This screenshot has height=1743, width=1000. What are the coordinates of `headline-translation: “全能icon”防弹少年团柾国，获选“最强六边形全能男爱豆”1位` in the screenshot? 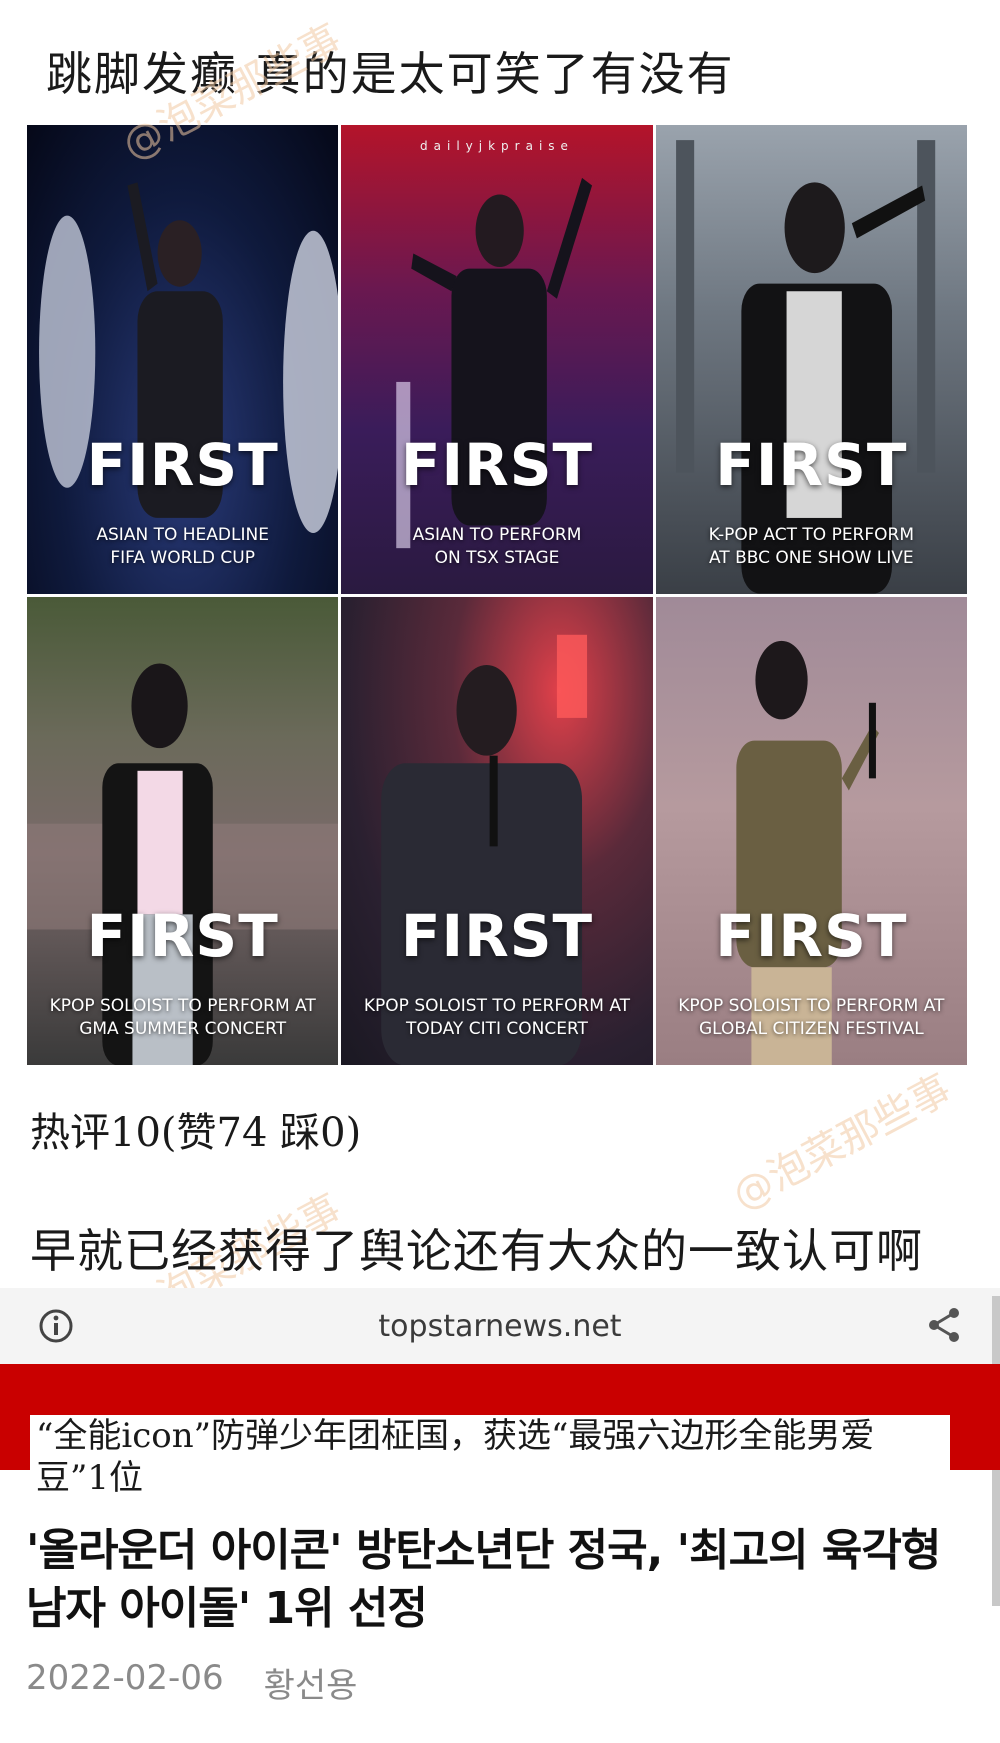 It's located at (490, 1457).